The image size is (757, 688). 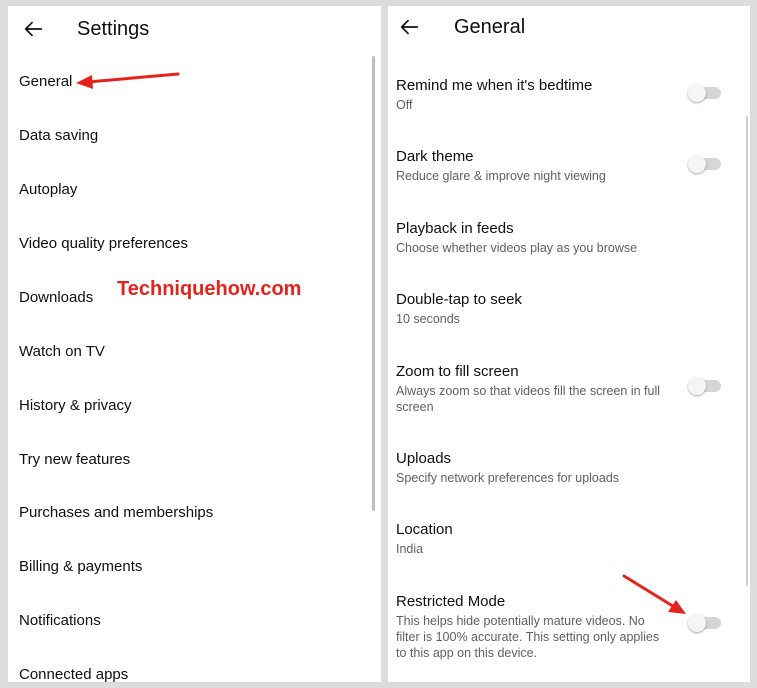 I want to click on setting-bedtime-reminder: Remind me when it's bedtime Off, so click(x=546, y=95).